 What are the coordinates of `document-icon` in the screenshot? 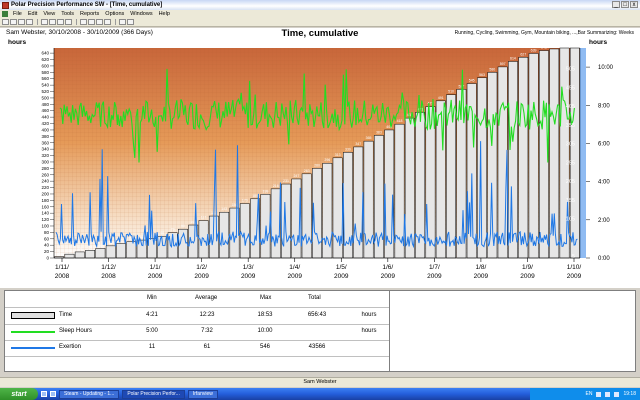 It's located at (5, 14).